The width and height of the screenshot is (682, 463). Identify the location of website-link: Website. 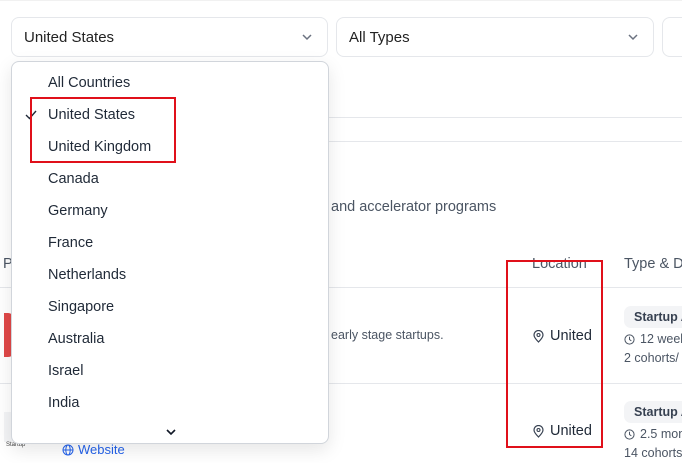
(93, 449).